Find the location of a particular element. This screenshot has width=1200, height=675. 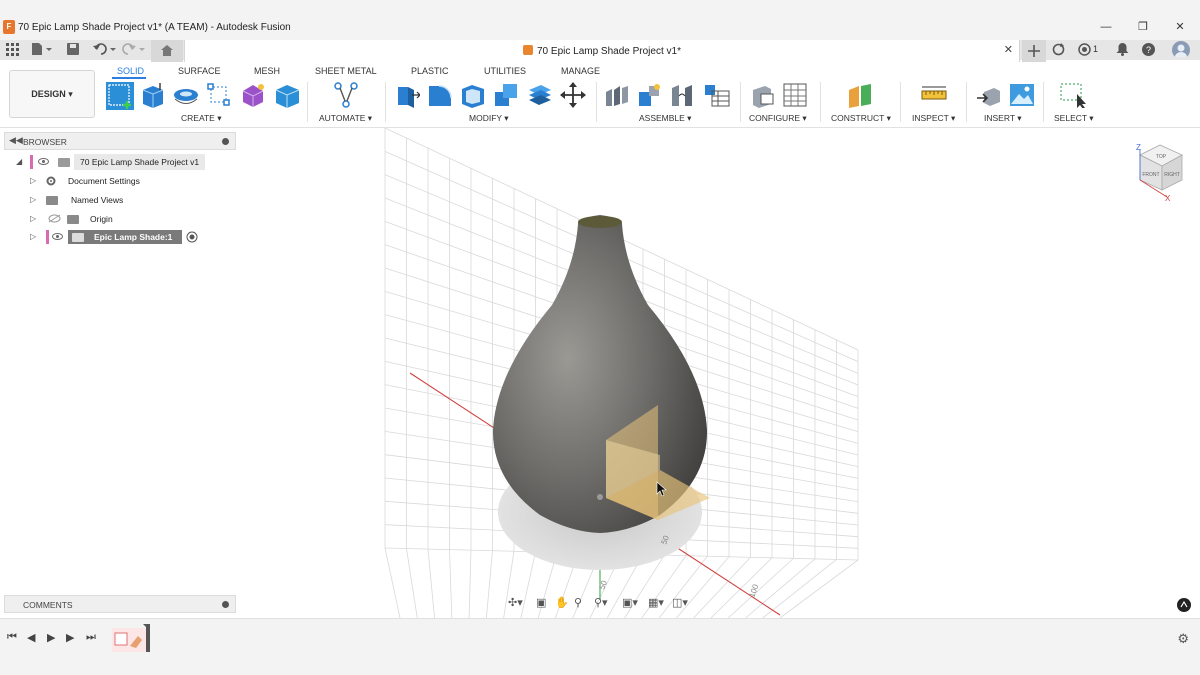

go-to-start-icon: ⏮ is located at coordinates (12, 637).